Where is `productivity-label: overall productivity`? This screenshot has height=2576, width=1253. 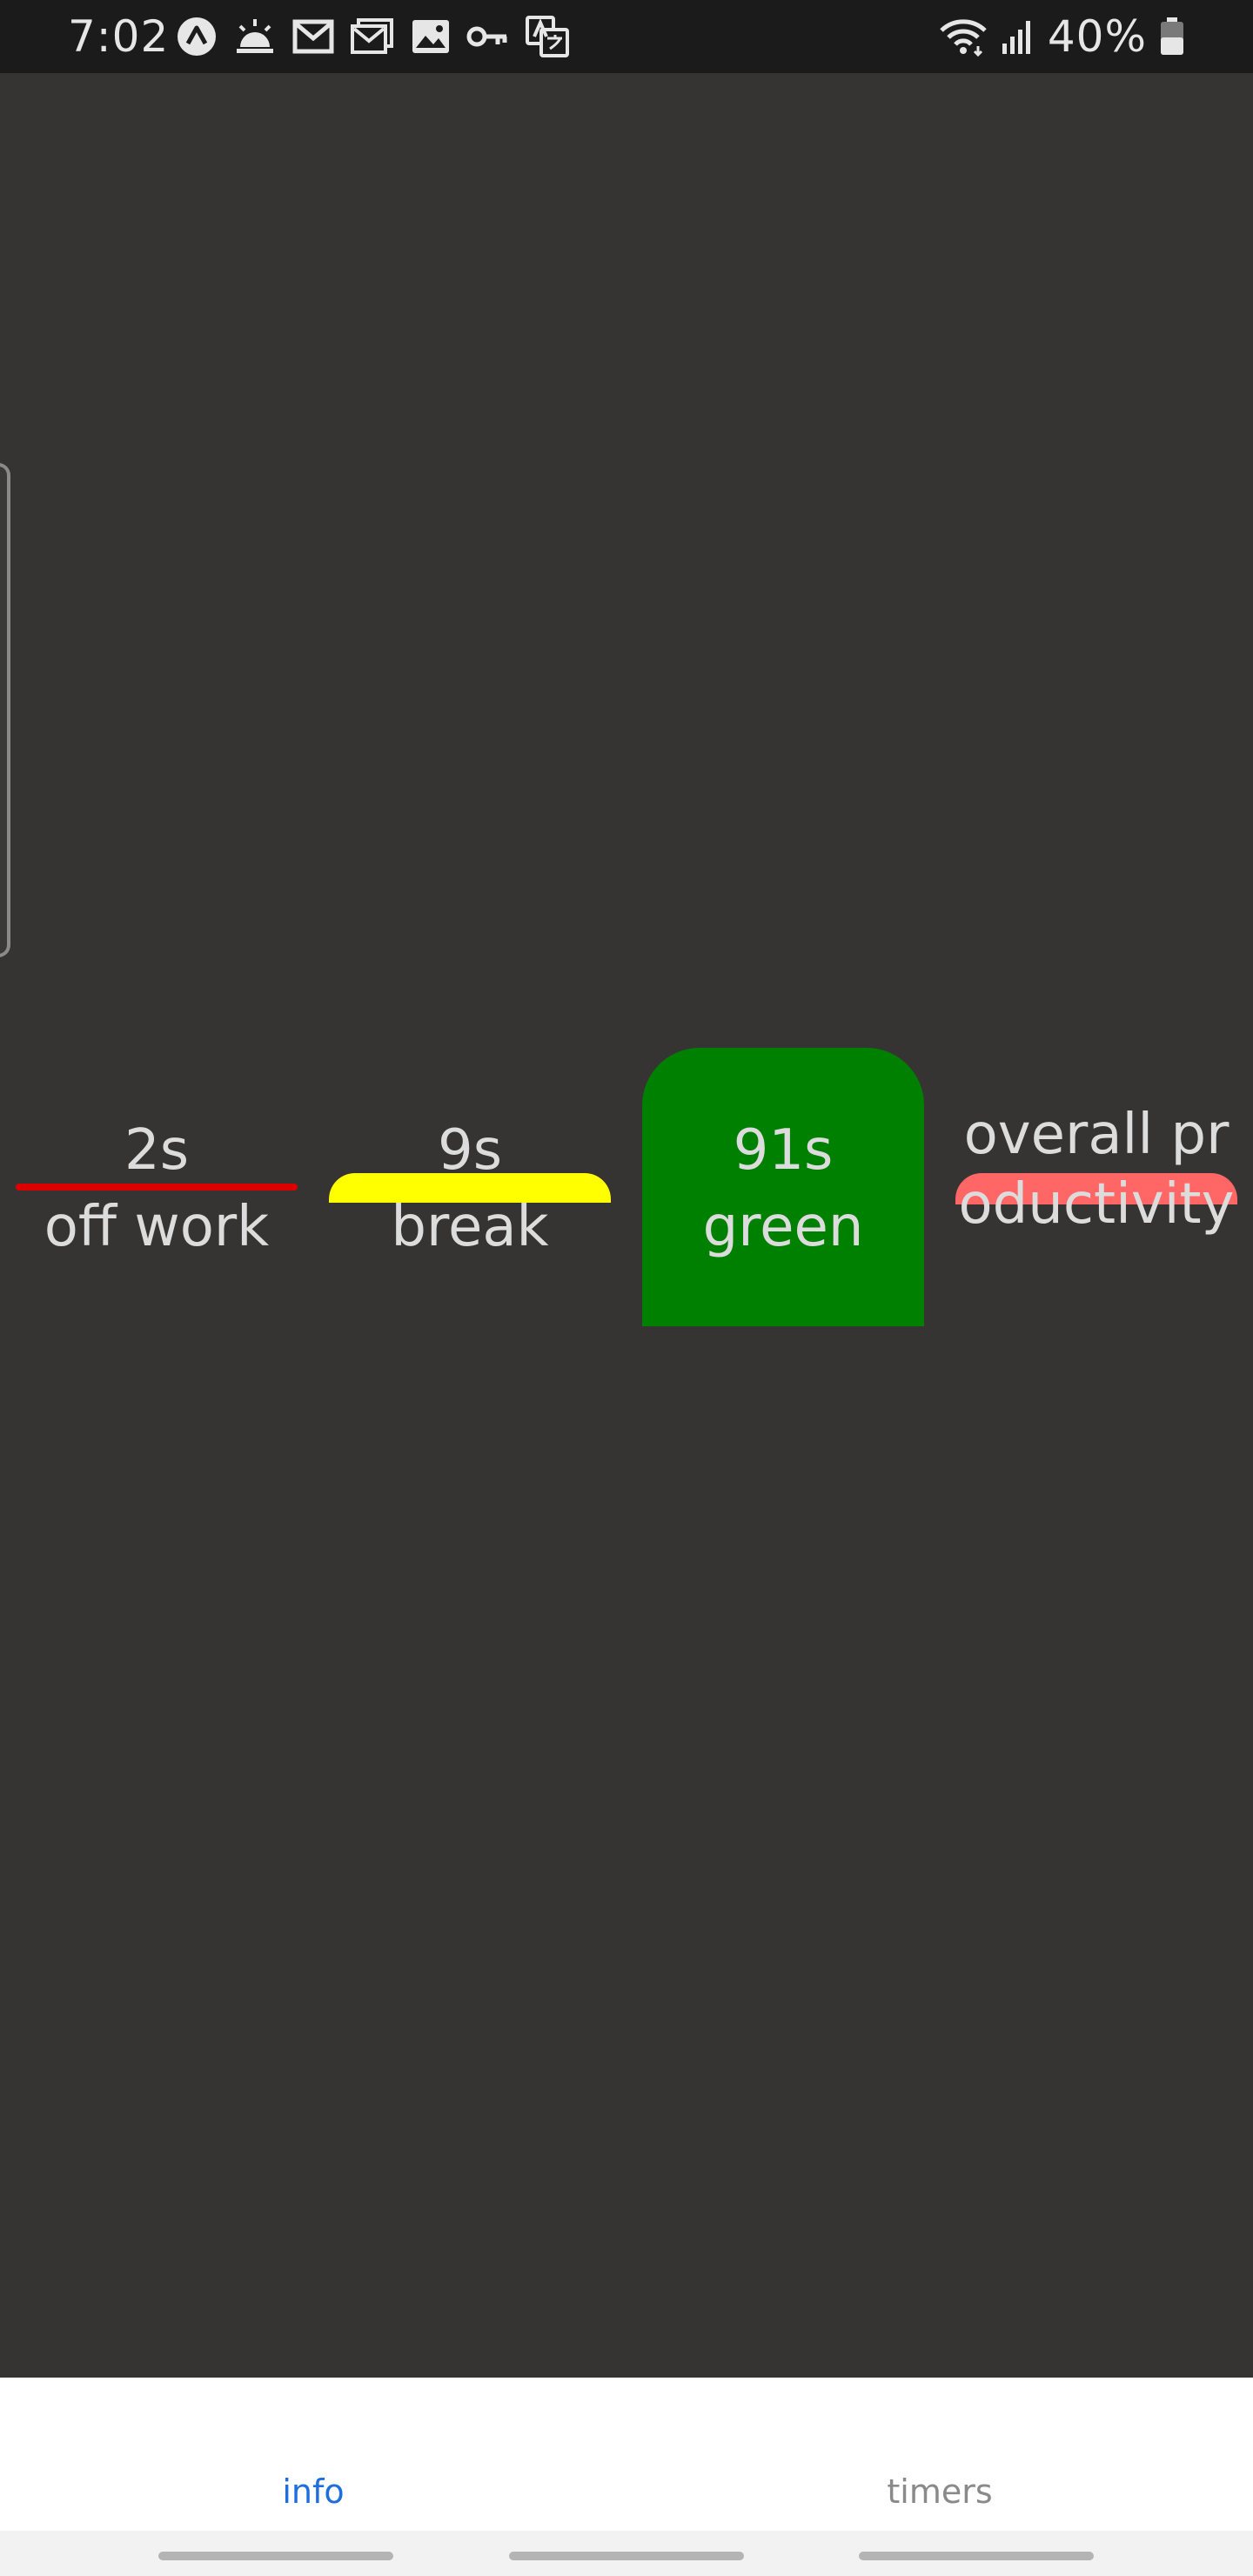
productivity-label: overall productivity is located at coordinates (1096, 1170).